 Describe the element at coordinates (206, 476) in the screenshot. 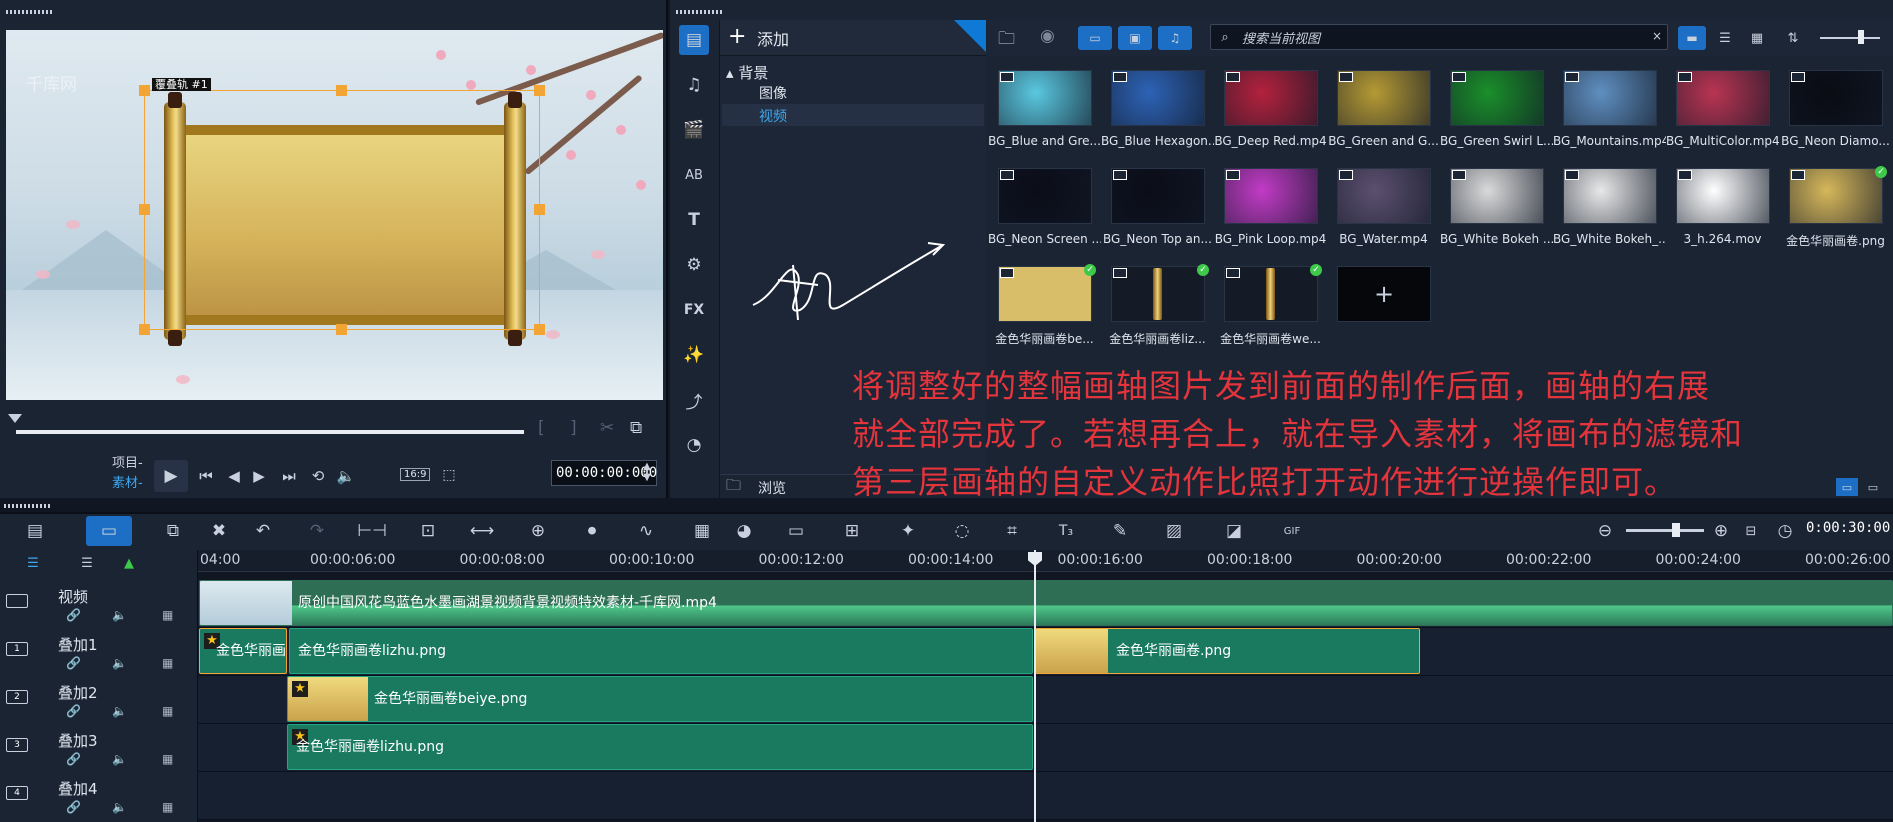

I see `home-icon: ⏮` at that location.